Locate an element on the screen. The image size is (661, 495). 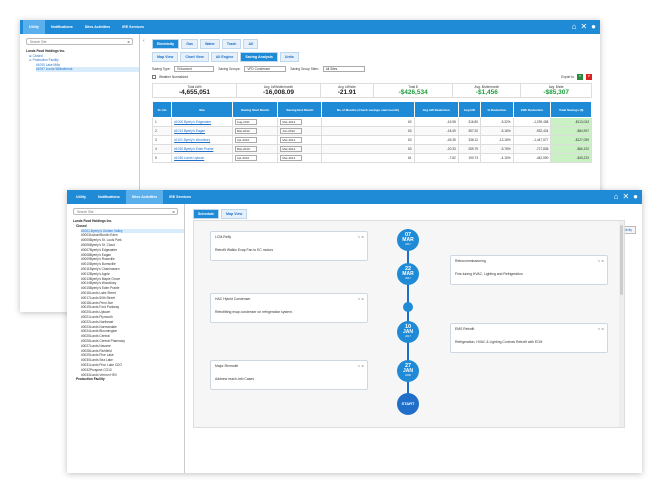
start-month-input: Aug-2011 is located at coordinates (245, 122).